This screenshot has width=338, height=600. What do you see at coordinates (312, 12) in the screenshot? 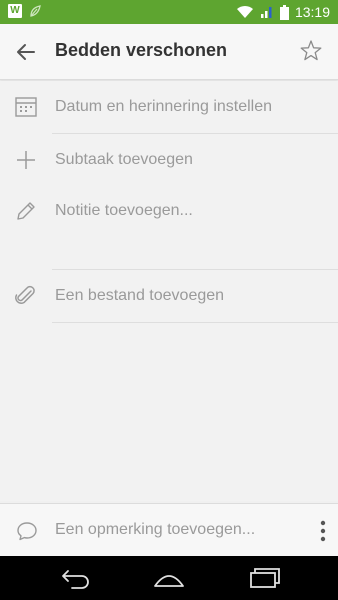
I see `status-time: 13:19` at bounding box center [312, 12].